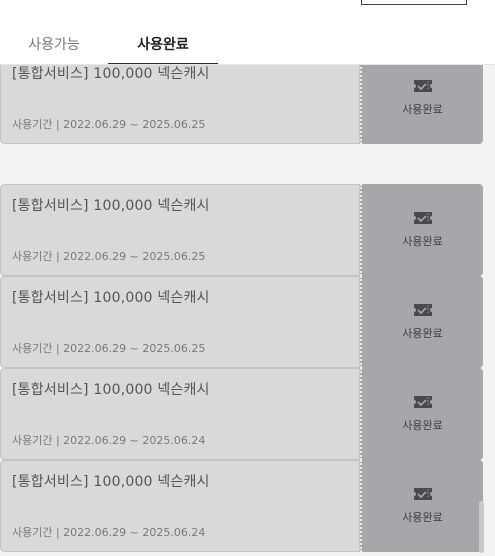 Image resolution: width=495 pixels, height=556 pixels. Describe the element at coordinates (414, 2) in the screenshot. I see `top-action-button` at that location.